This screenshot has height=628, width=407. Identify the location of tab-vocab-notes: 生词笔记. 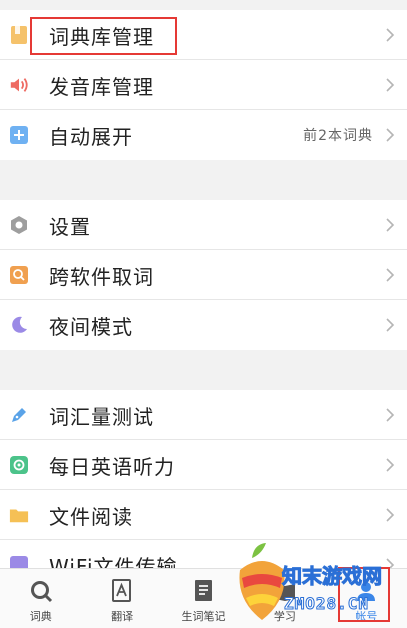
(203, 598).